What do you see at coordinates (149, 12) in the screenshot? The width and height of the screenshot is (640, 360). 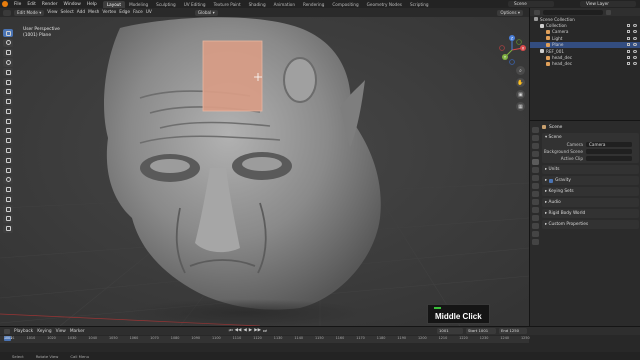 I see `menu-uv: UV` at bounding box center [149, 12].